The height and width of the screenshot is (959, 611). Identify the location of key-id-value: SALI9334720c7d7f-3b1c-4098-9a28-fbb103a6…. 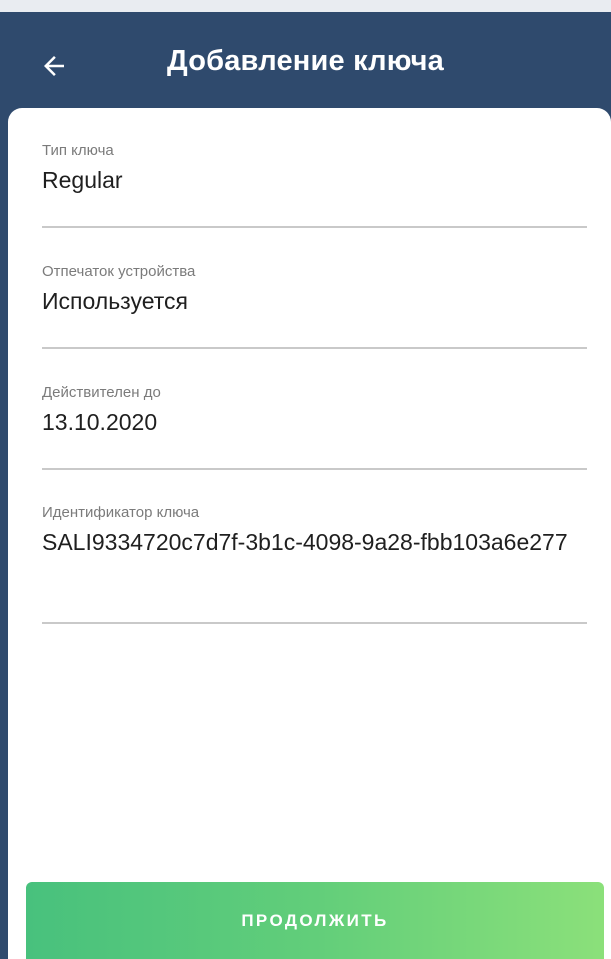
(305, 542).